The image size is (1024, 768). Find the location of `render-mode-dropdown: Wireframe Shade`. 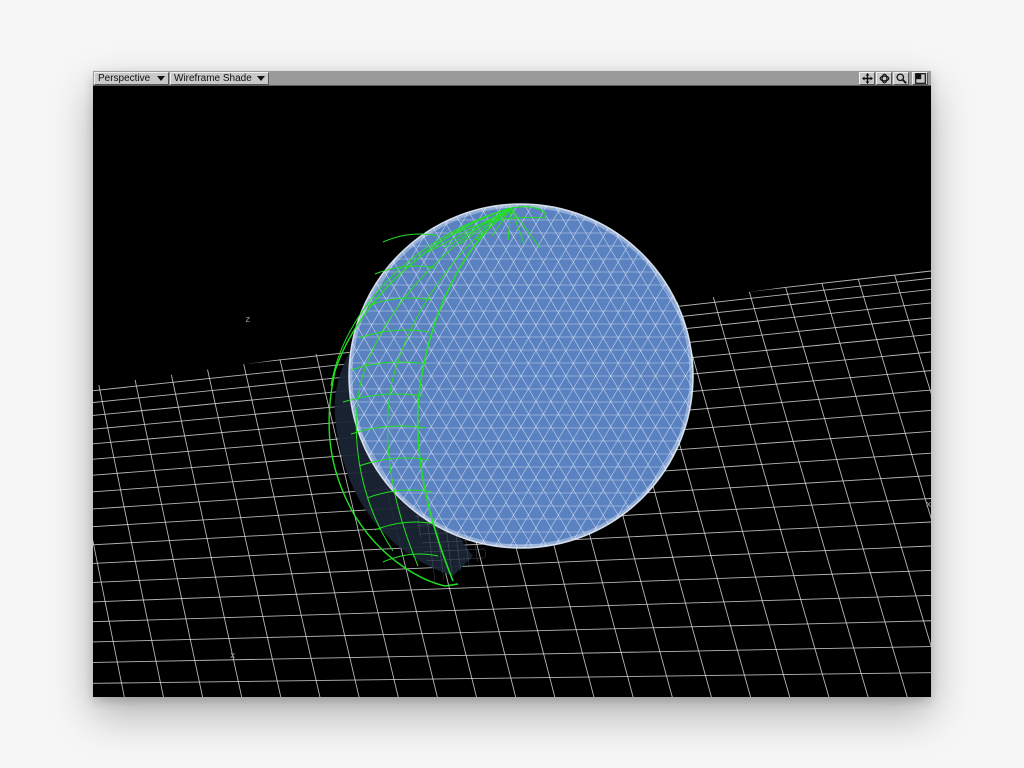

render-mode-dropdown: Wireframe Shade is located at coordinates (219, 78).